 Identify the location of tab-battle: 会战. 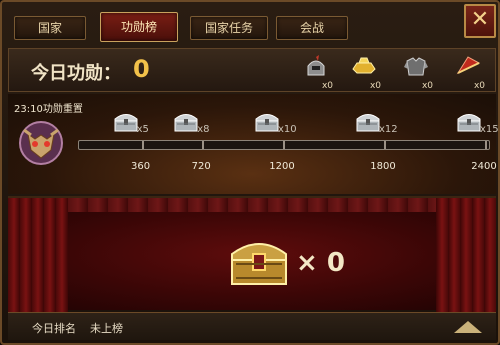
(312, 28).